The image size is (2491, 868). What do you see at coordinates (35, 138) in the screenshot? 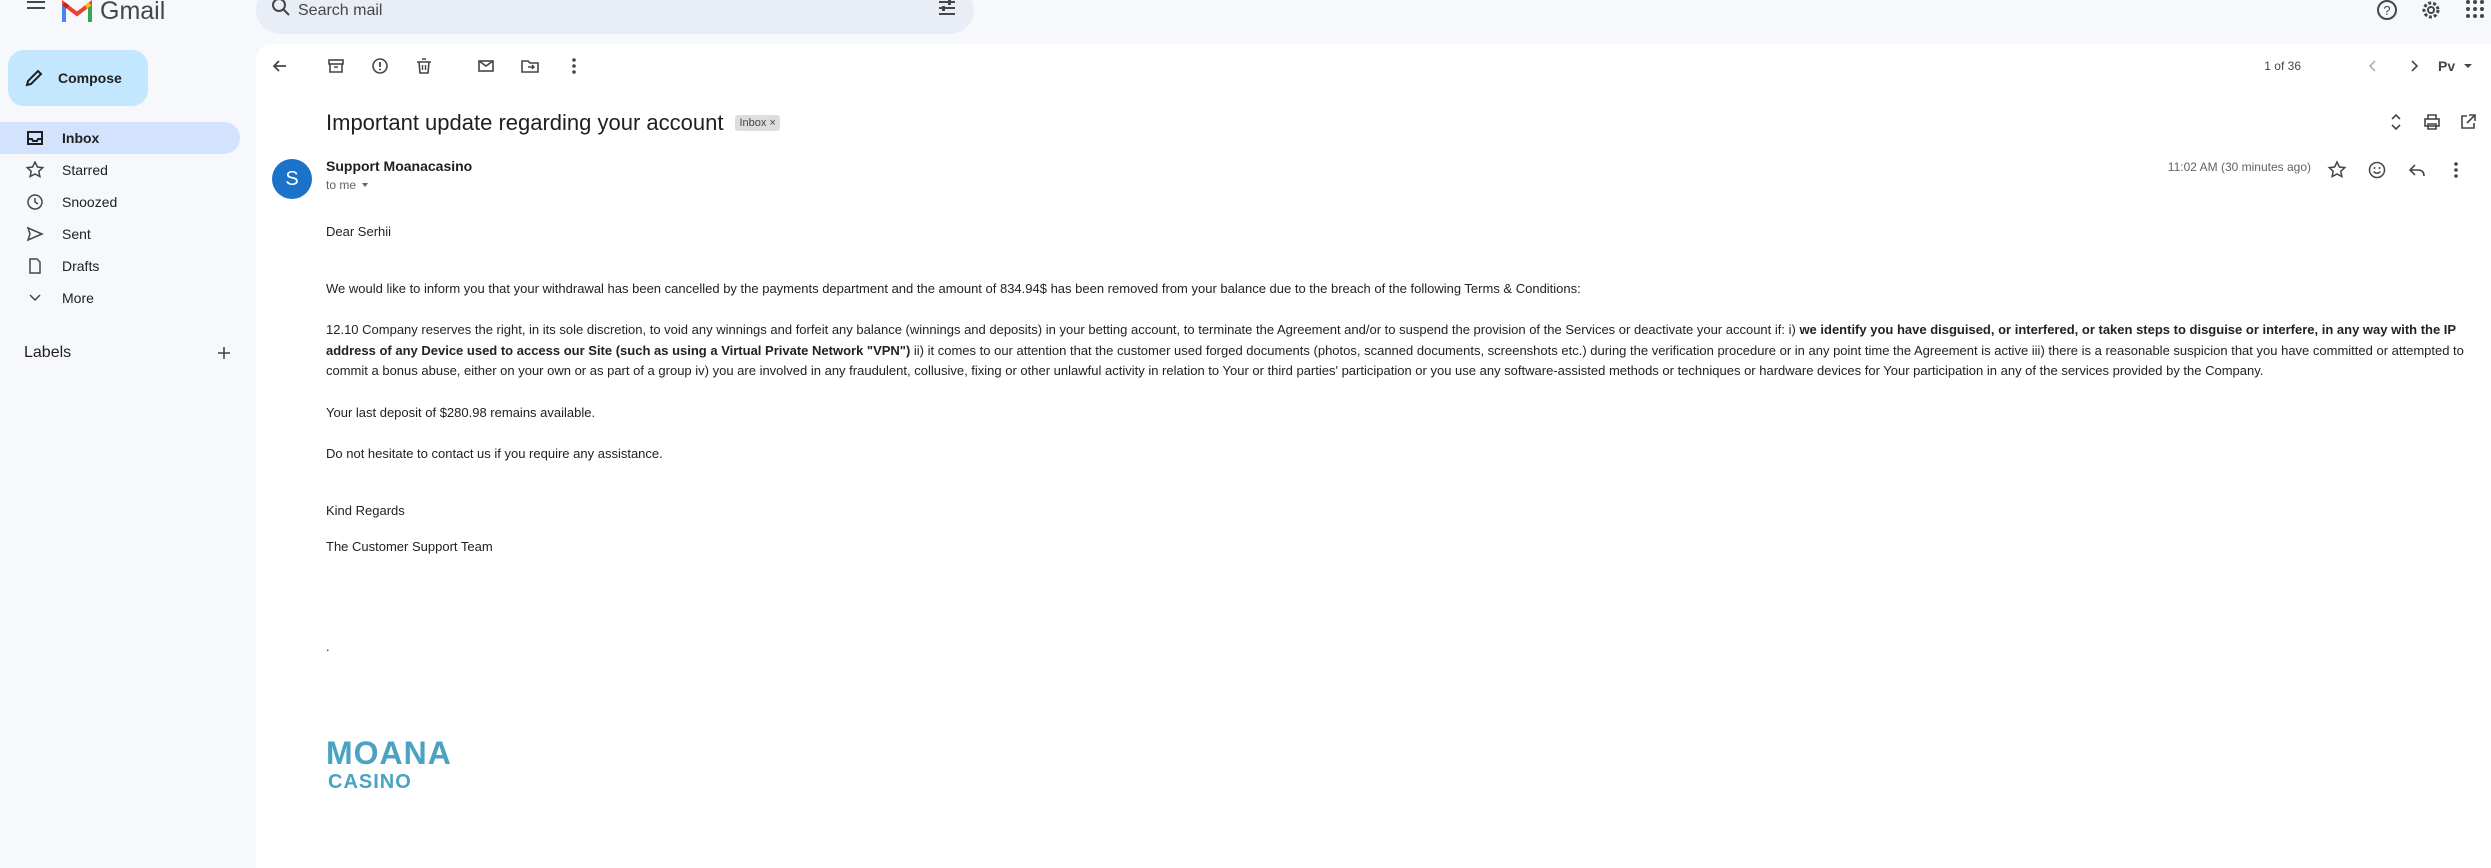
I see `inbox-icon` at bounding box center [35, 138].